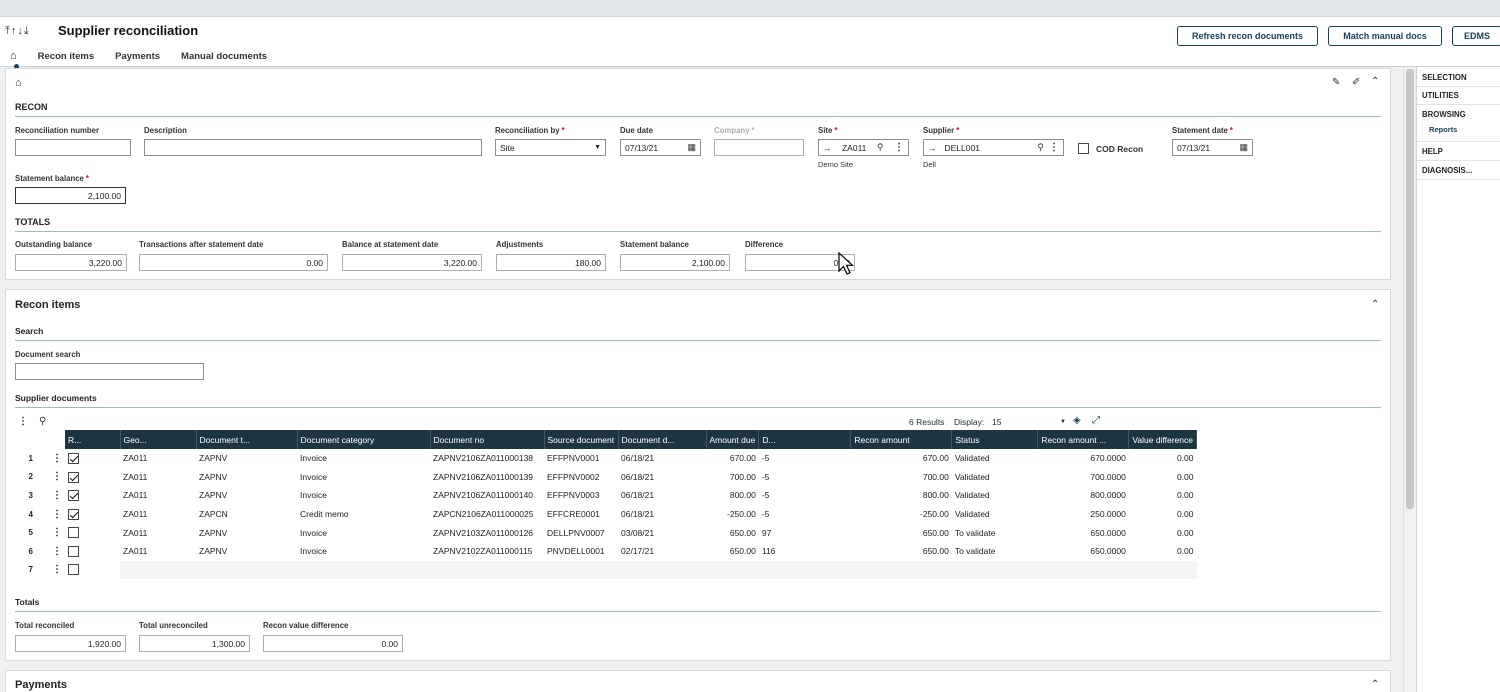 This screenshot has width=1500, height=692. Describe the element at coordinates (1432, 151) in the screenshot. I see `help-menu: HELP` at that location.